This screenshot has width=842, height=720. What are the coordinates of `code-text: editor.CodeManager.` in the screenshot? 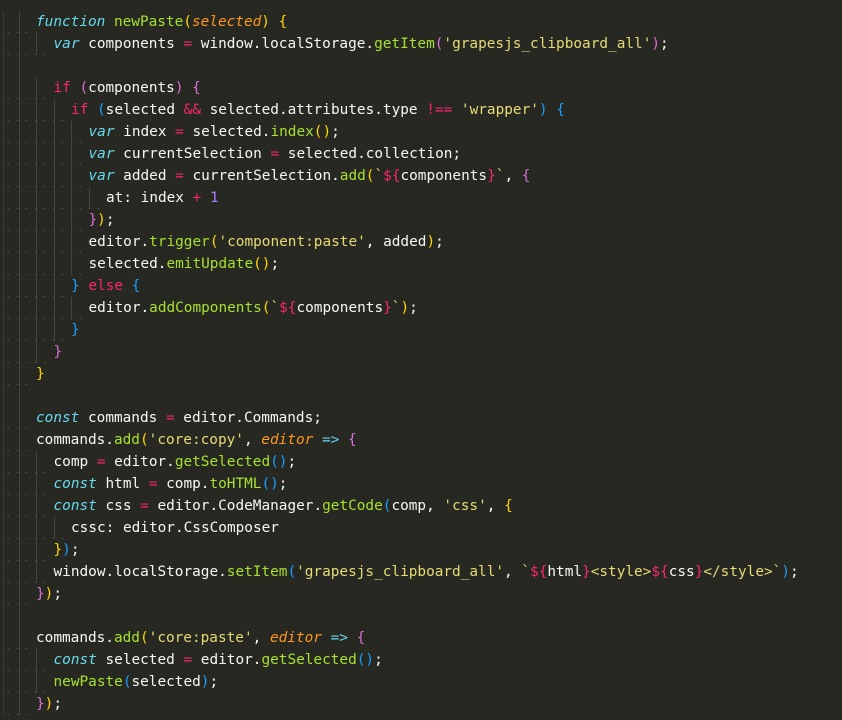 It's located at (235, 506).